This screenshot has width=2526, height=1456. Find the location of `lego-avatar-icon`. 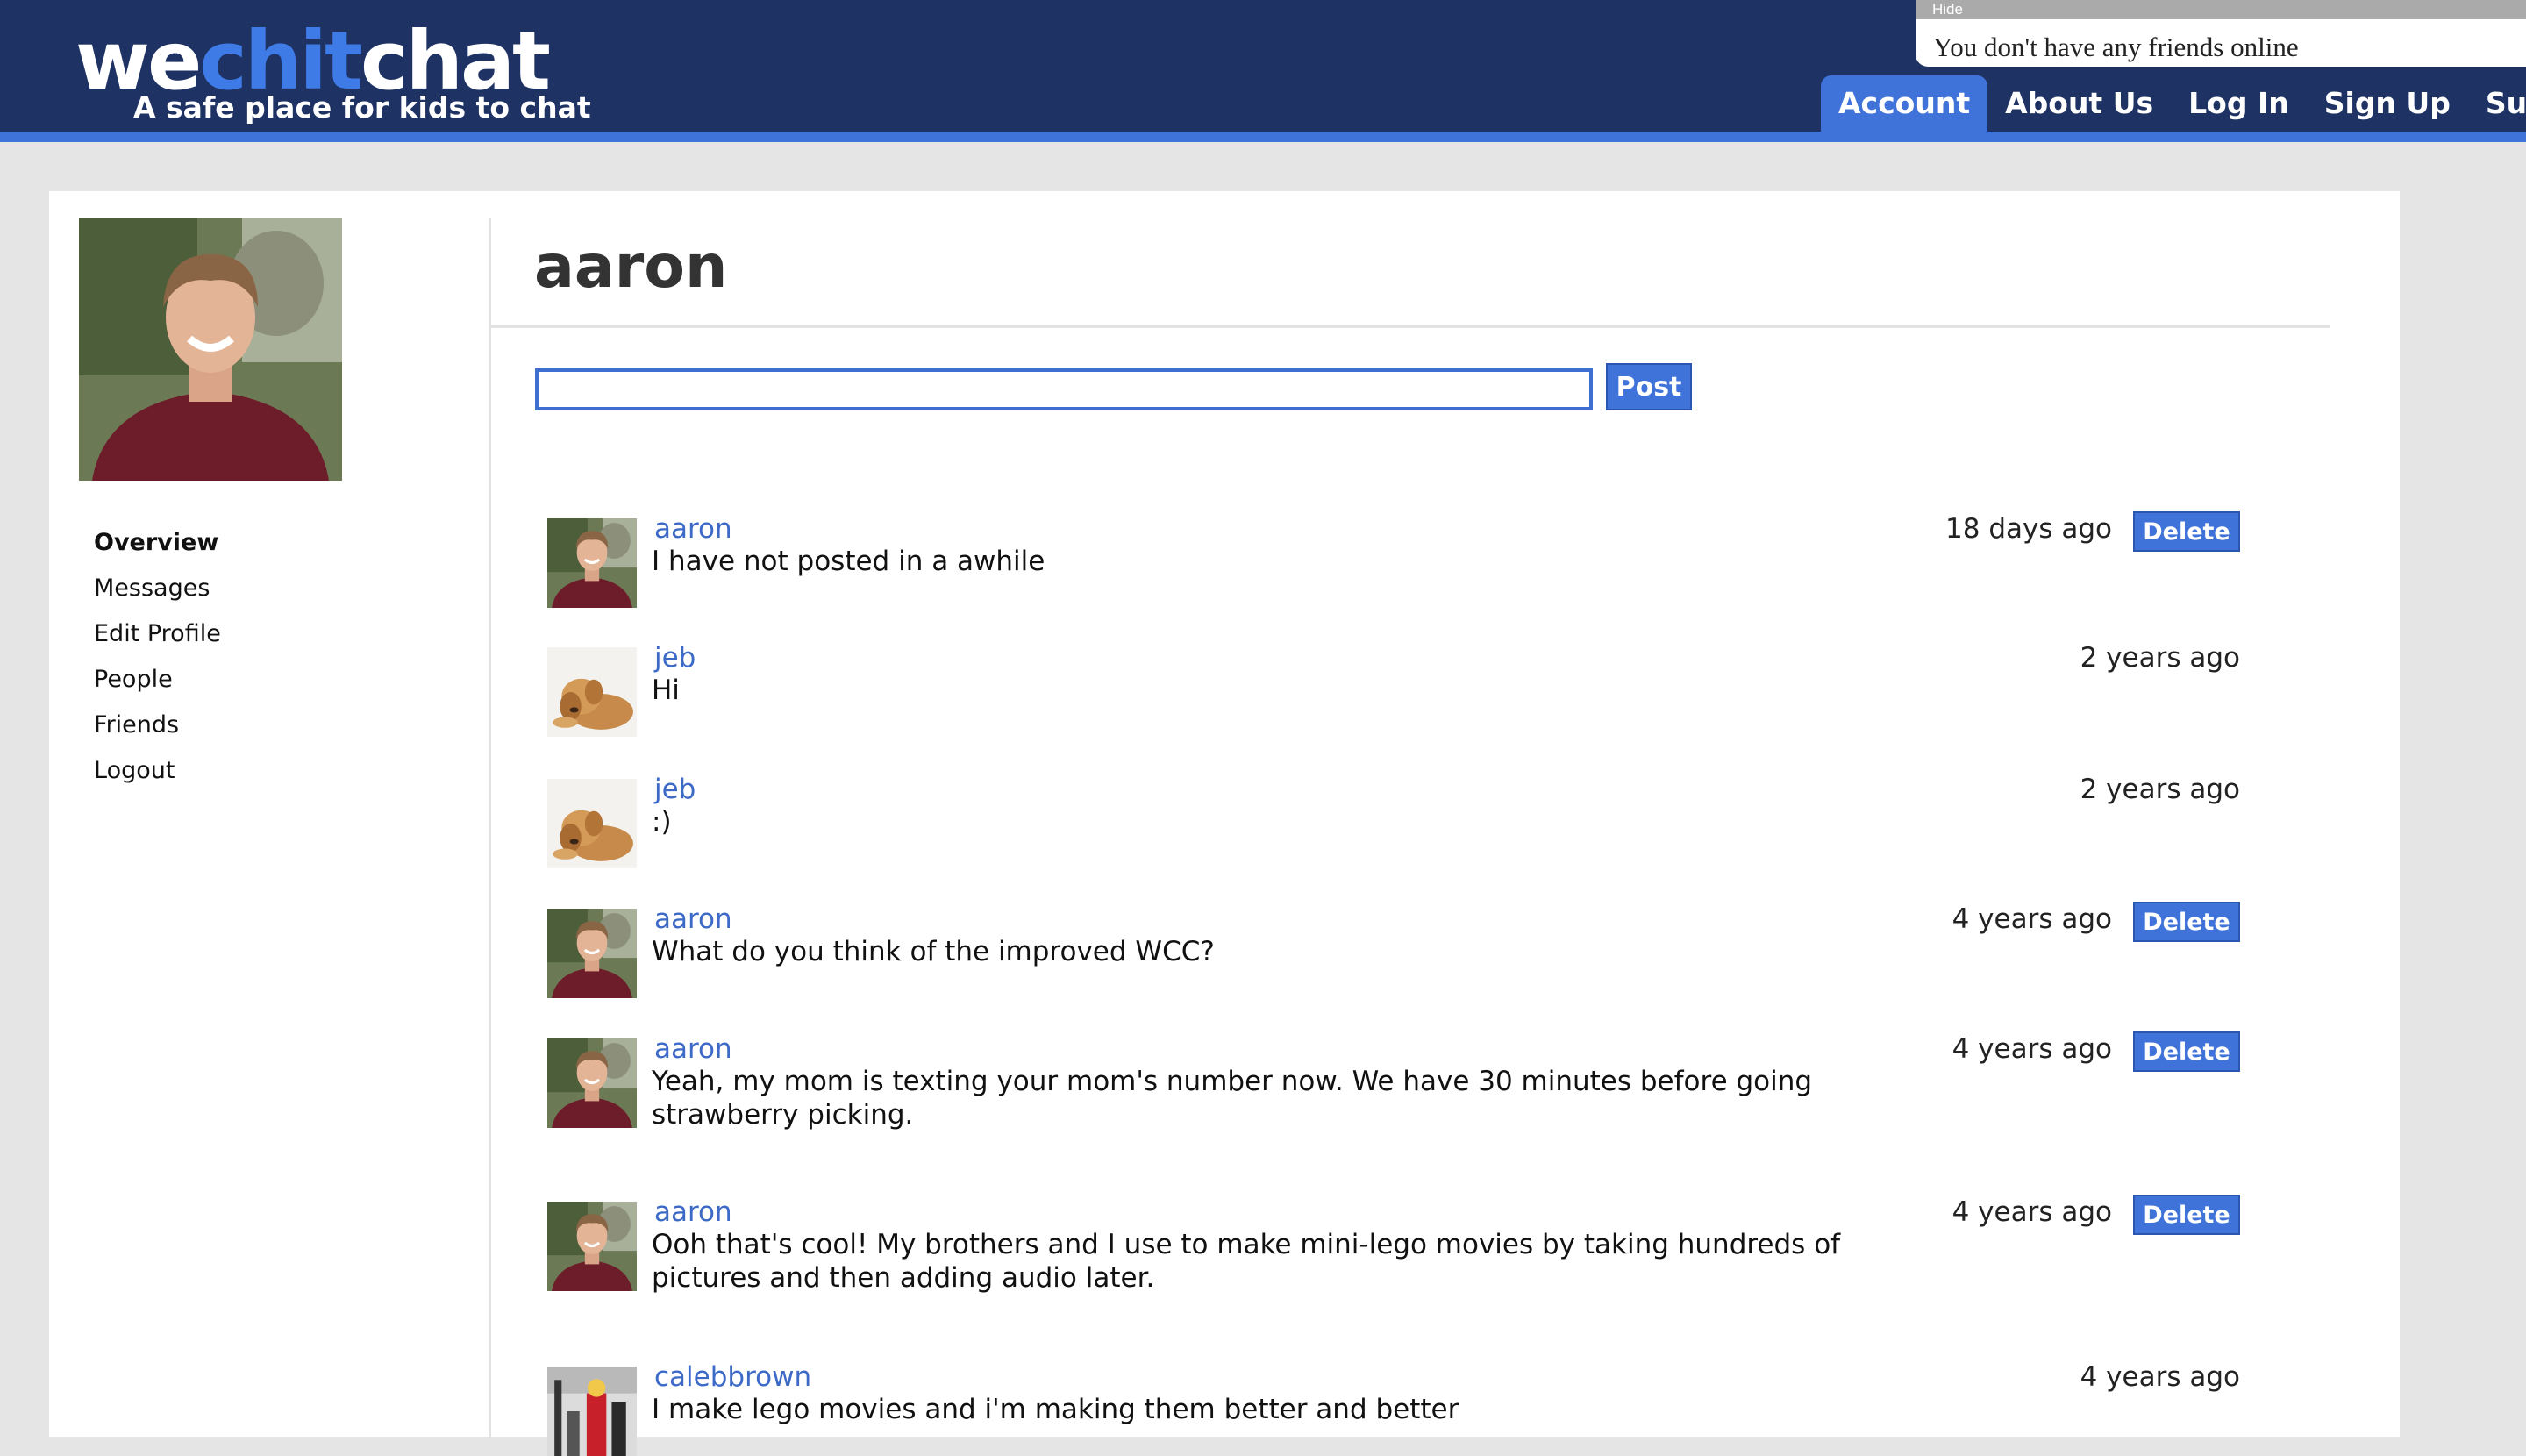

lego-avatar-icon is located at coordinates (592, 1411).